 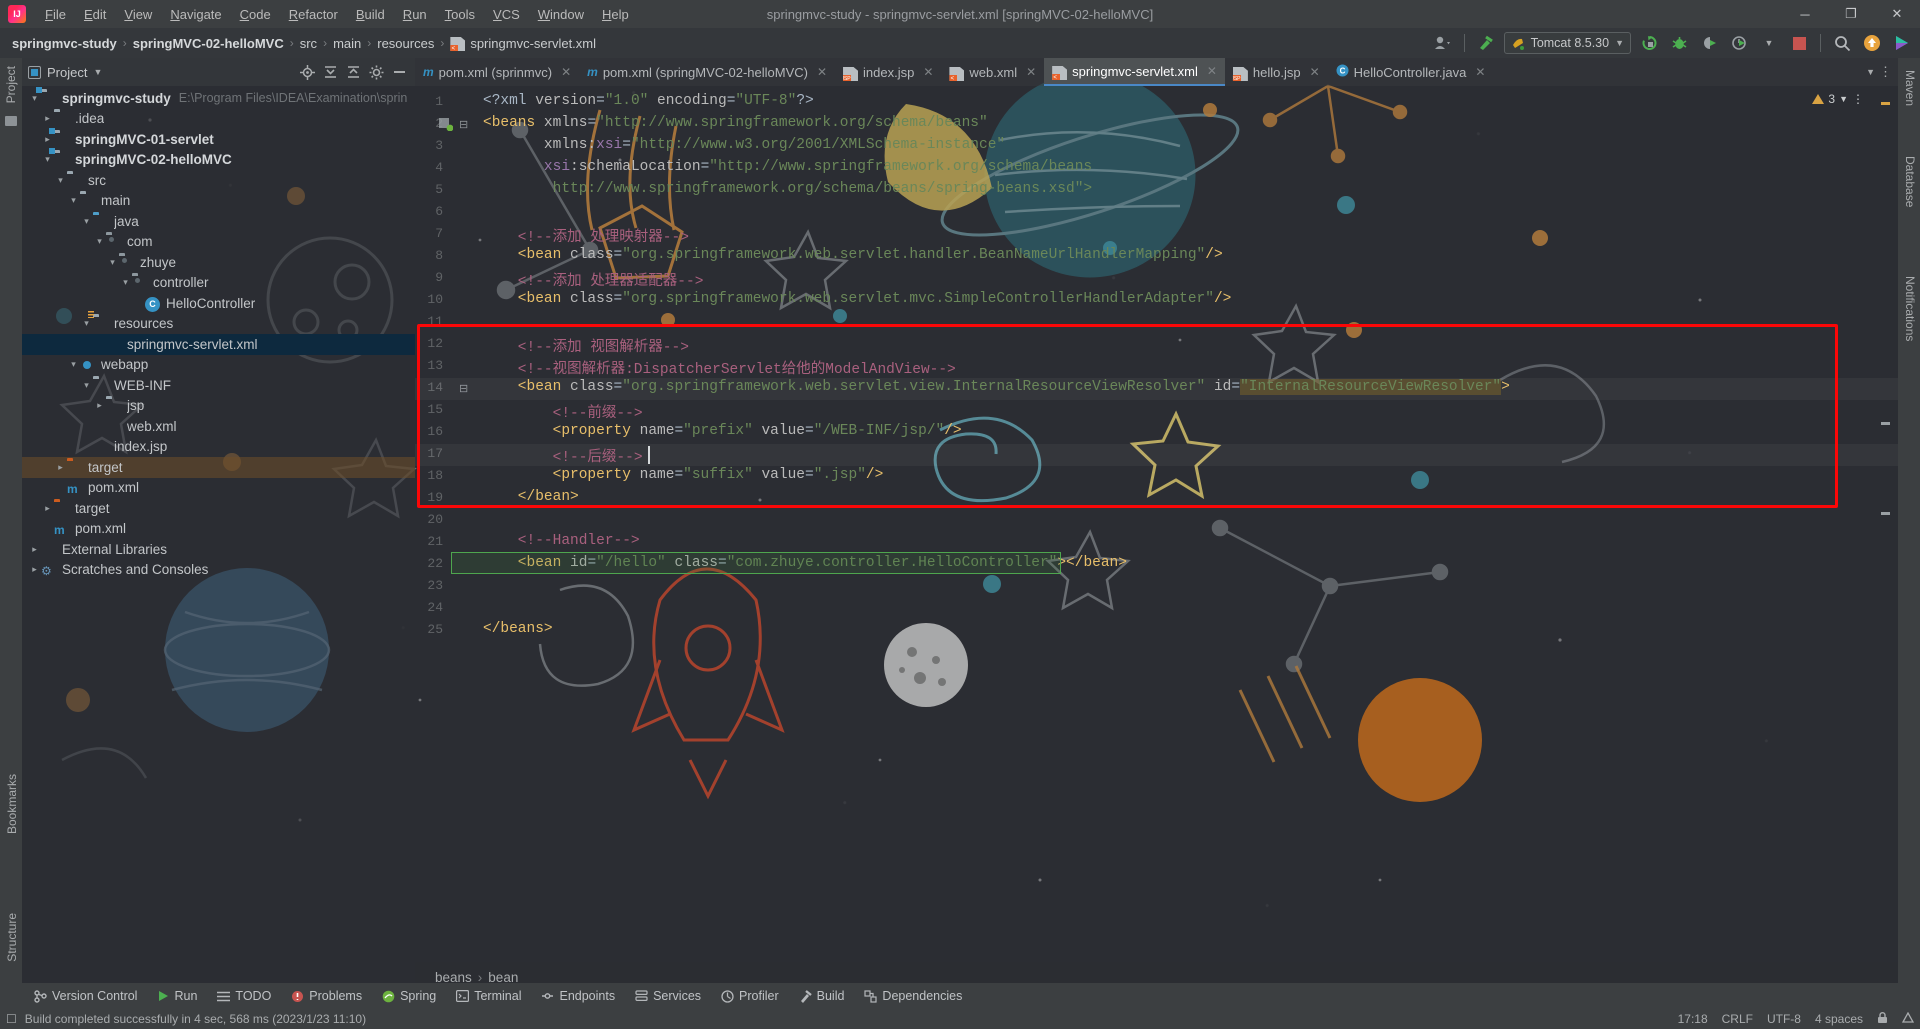 I want to click on menu-item-vcs: VCS, so click(x=506, y=14).